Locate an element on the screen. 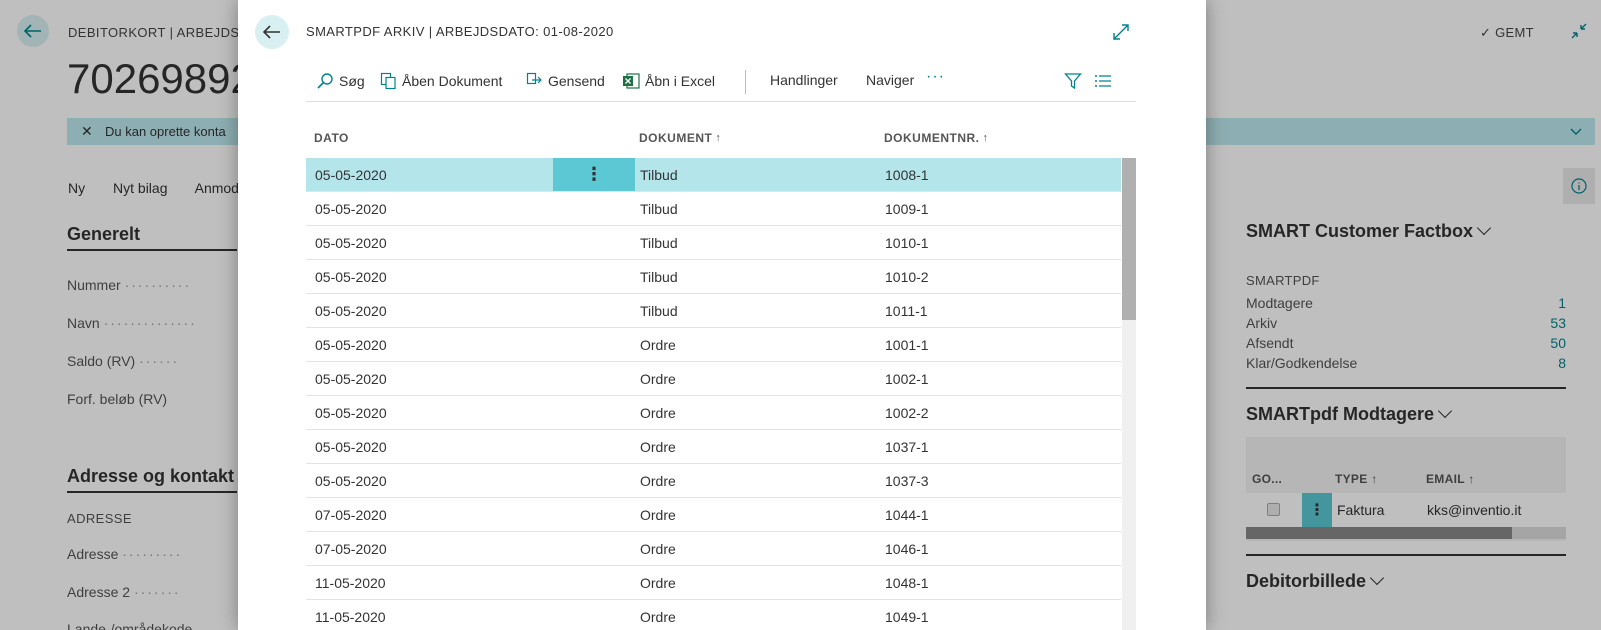 The height and width of the screenshot is (630, 1601). more-options-button: ··· is located at coordinates (935, 77).